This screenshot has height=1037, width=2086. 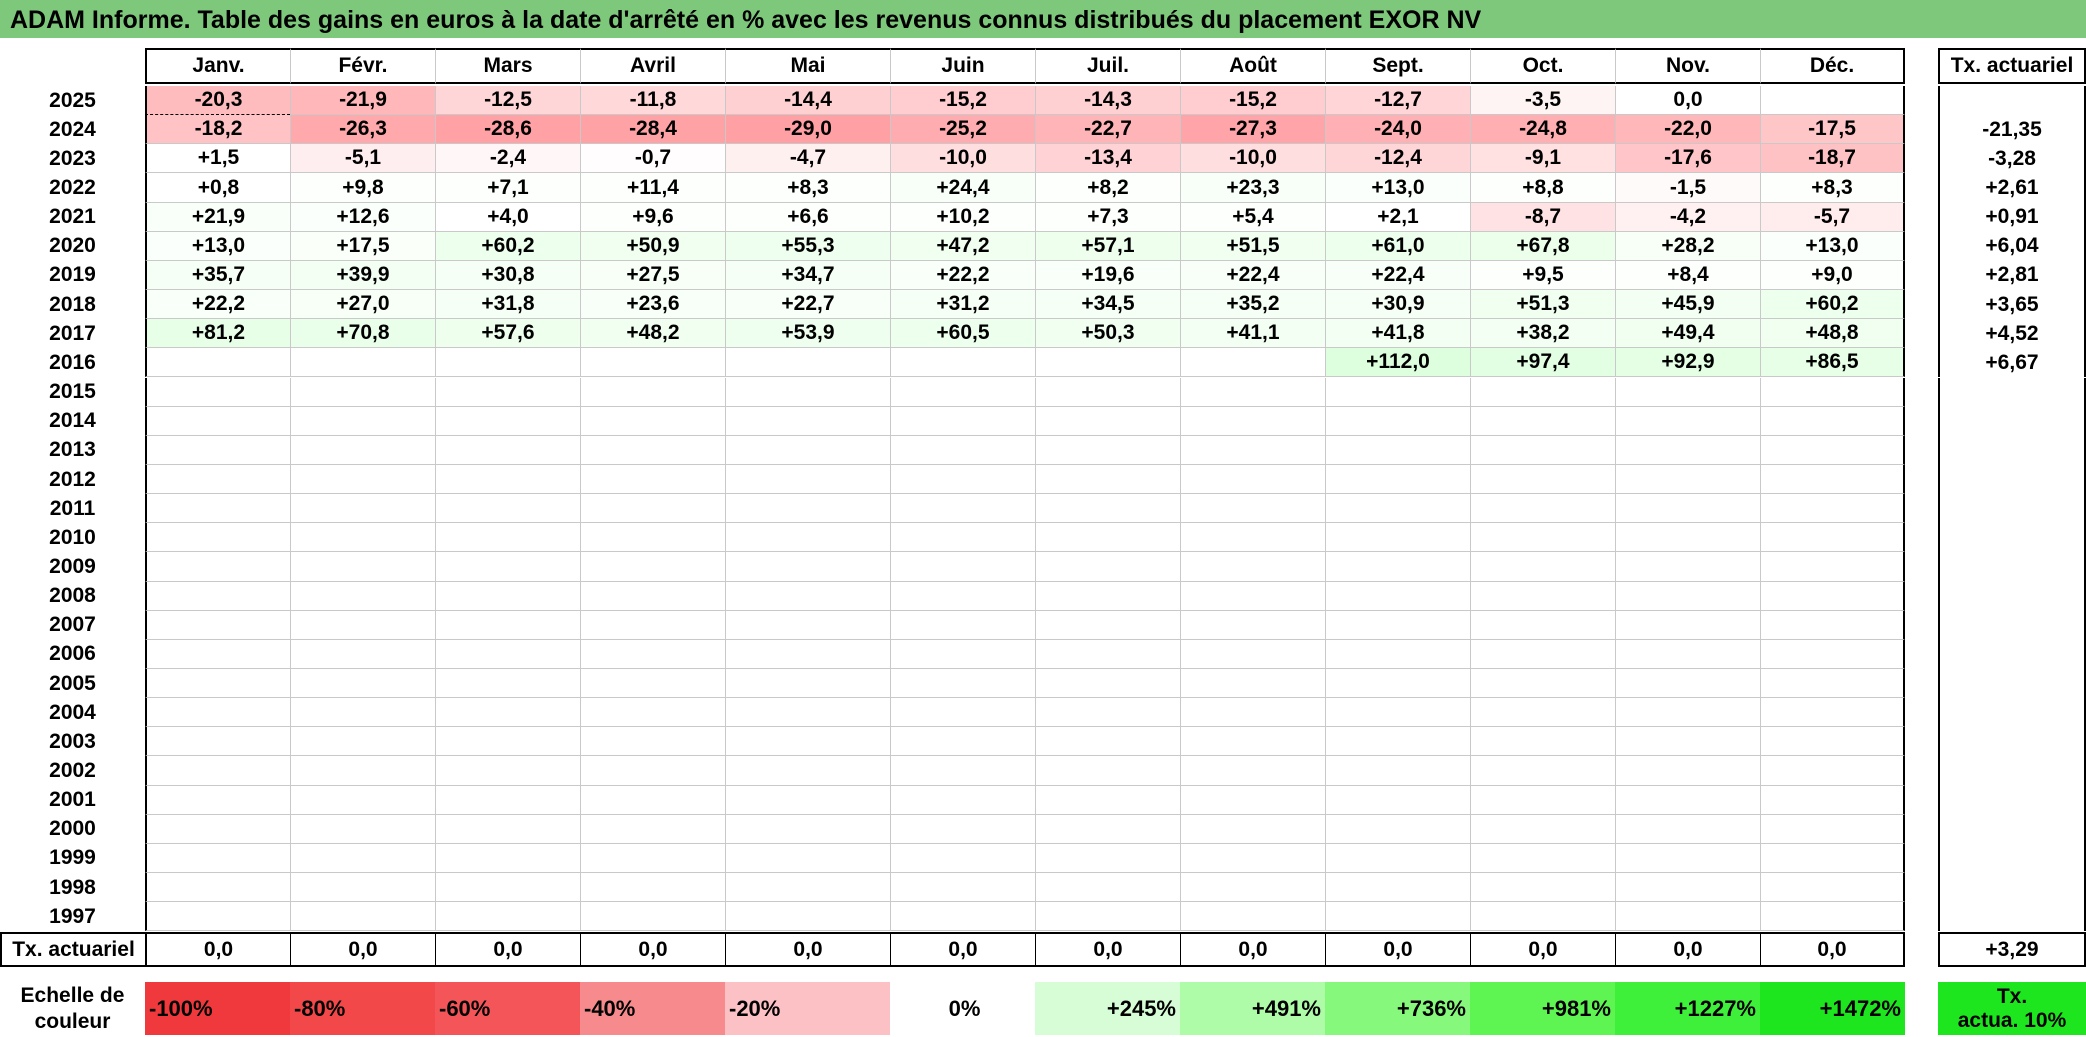 I want to click on table-cell: -9,1, so click(x=1542, y=159).